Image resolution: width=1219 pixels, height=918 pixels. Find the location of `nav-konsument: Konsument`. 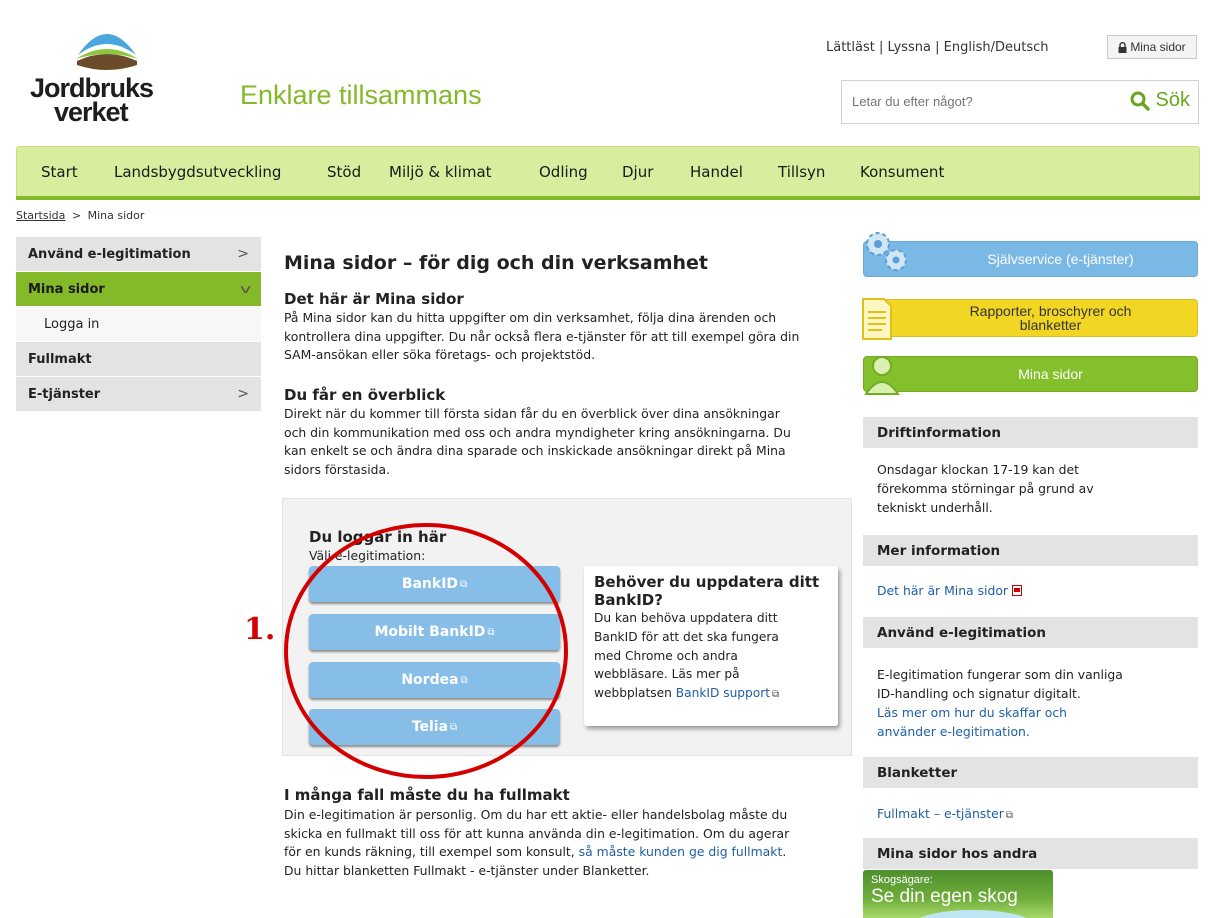

nav-konsument: Konsument is located at coordinates (902, 172).